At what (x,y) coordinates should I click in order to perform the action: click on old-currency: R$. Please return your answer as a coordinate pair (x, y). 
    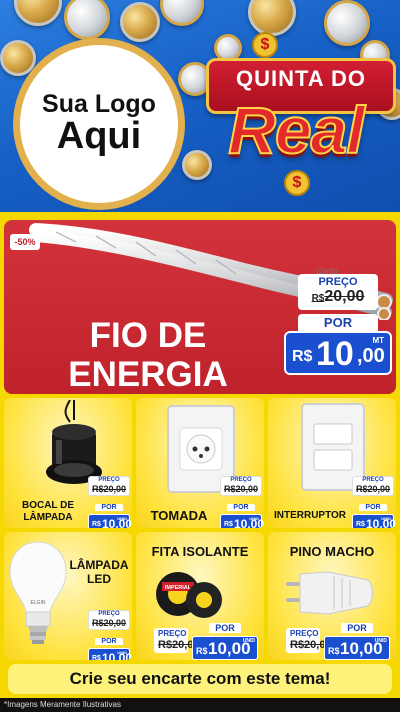
    Looking at the image, I should click on (318, 298).